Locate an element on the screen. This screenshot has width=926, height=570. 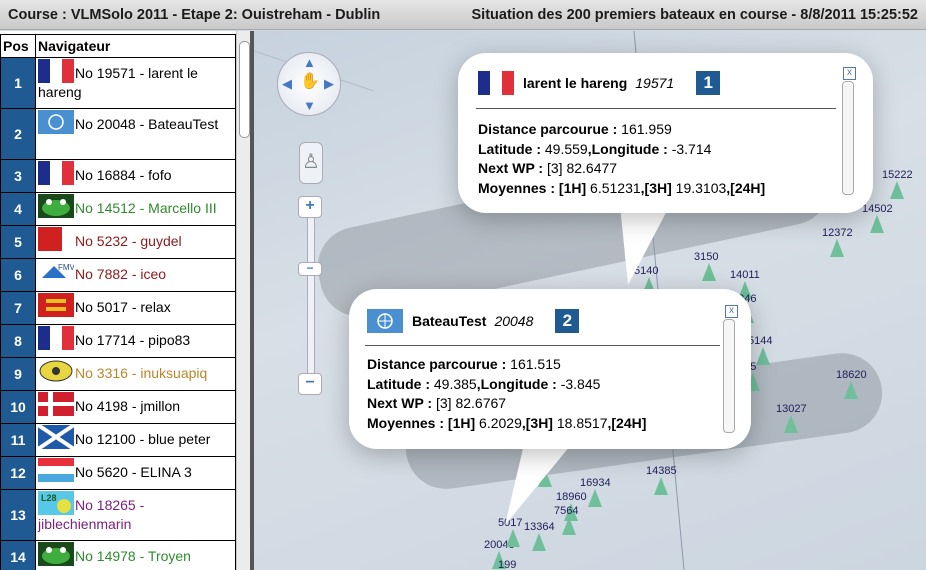
boat-label: 5144 is located at coordinates (760, 341).